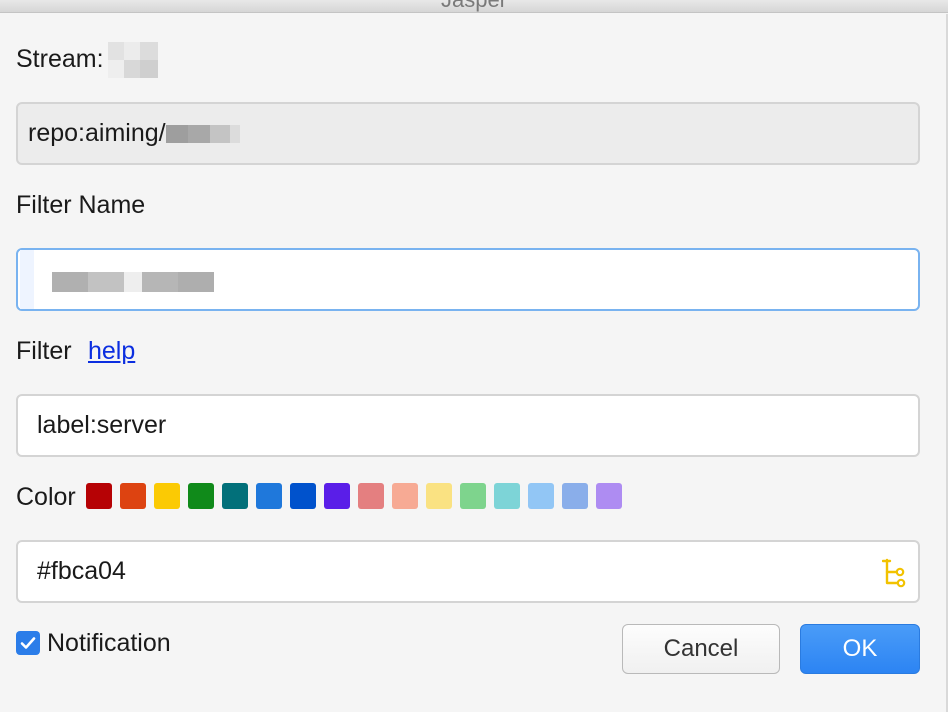 The height and width of the screenshot is (712, 948). What do you see at coordinates (701, 649) in the screenshot?
I see `cancel-button: Cancel` at bounding box center [701, 649].